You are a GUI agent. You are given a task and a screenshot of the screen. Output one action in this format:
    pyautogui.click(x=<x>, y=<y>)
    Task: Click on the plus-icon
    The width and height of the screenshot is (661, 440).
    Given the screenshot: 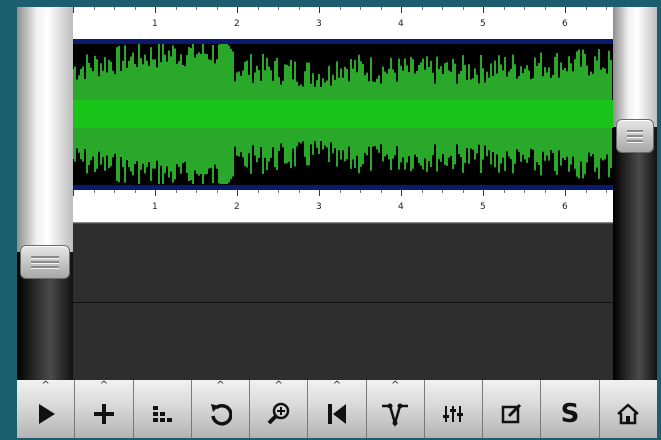 What is the action you would take?
    pyautogui.click(x=103, y=414)
    